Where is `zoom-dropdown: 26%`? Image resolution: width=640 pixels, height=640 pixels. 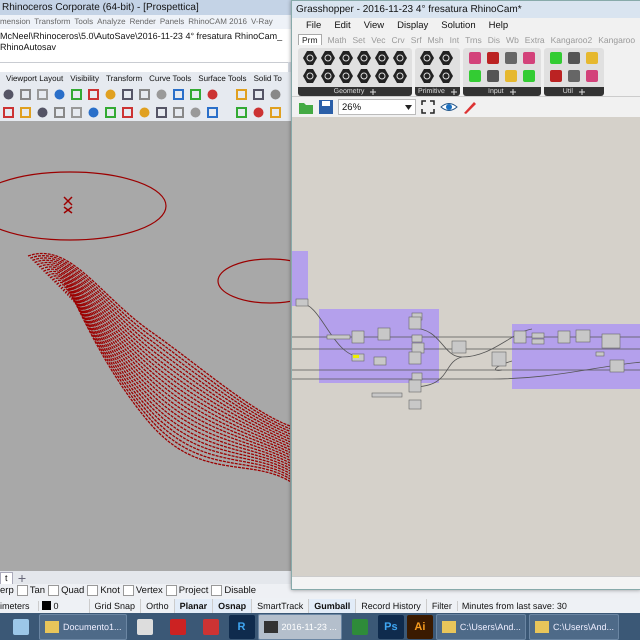
zoom-dropdown: 26% is located at coordinates (377, 107).